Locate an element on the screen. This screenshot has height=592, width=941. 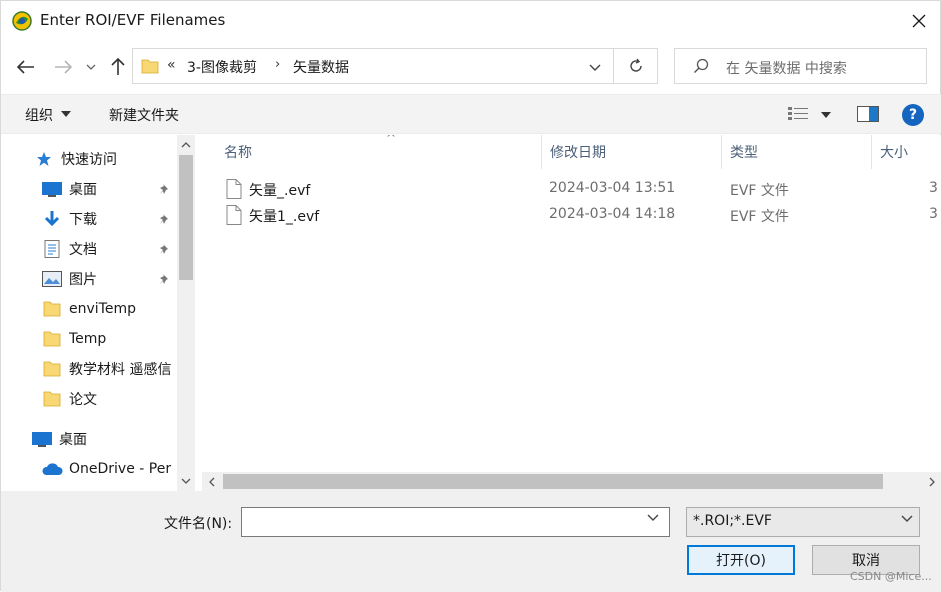
nav-documents: 文档 is located at coordinates (69, 249).